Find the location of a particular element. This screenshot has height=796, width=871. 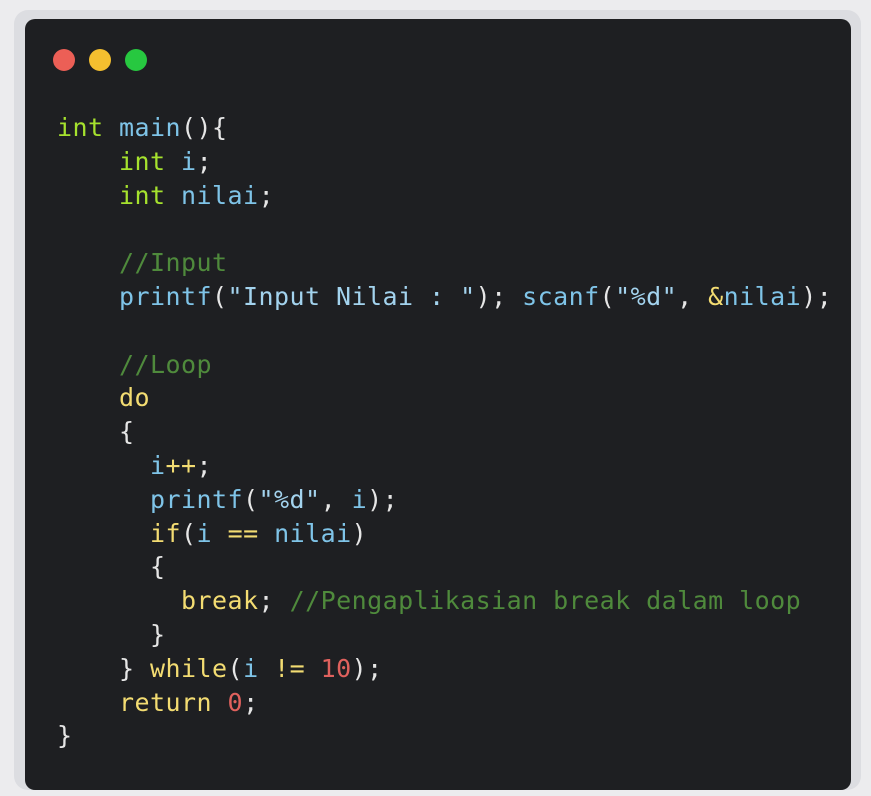

code-line: i++; is located at coordinates (444, 466).